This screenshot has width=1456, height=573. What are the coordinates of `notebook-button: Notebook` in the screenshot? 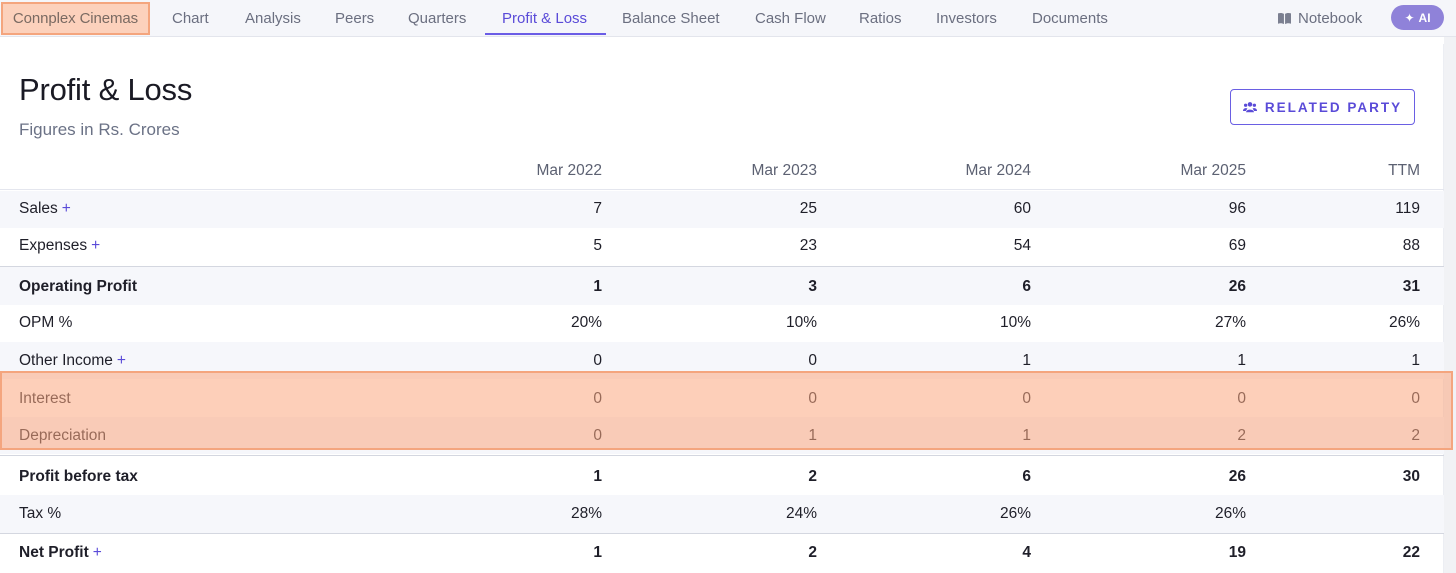 It's located at (1319, 18).